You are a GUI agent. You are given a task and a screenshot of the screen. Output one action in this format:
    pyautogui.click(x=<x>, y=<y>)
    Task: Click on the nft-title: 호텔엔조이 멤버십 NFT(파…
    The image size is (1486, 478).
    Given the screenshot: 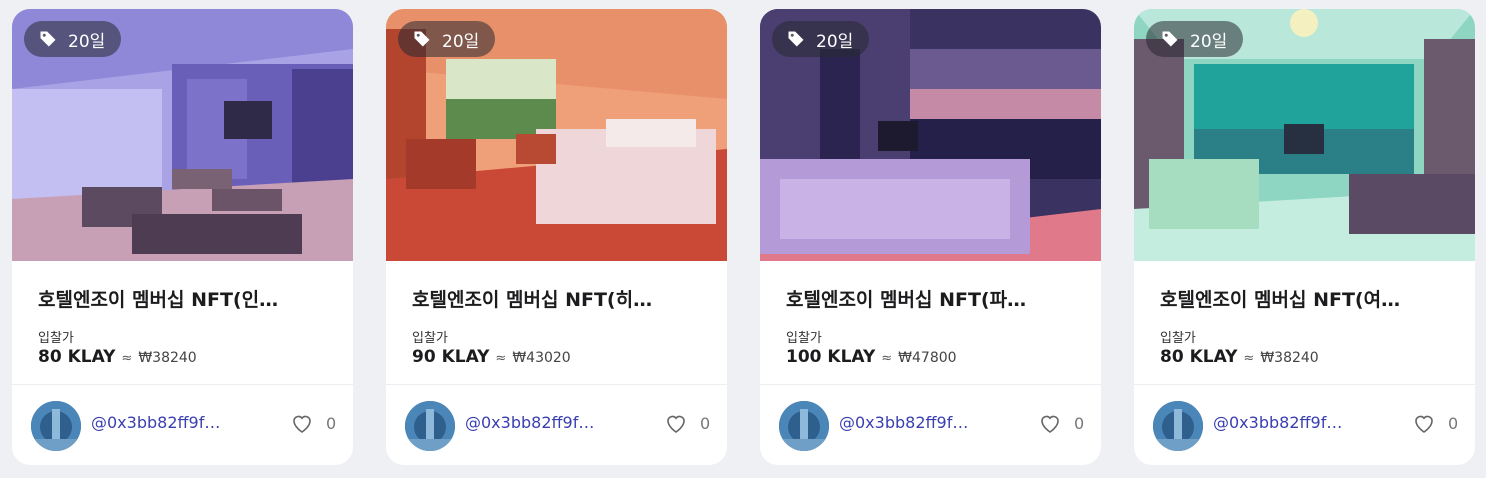 What is the action you would take?
    pyautogui.click(x=931, y=298)
    